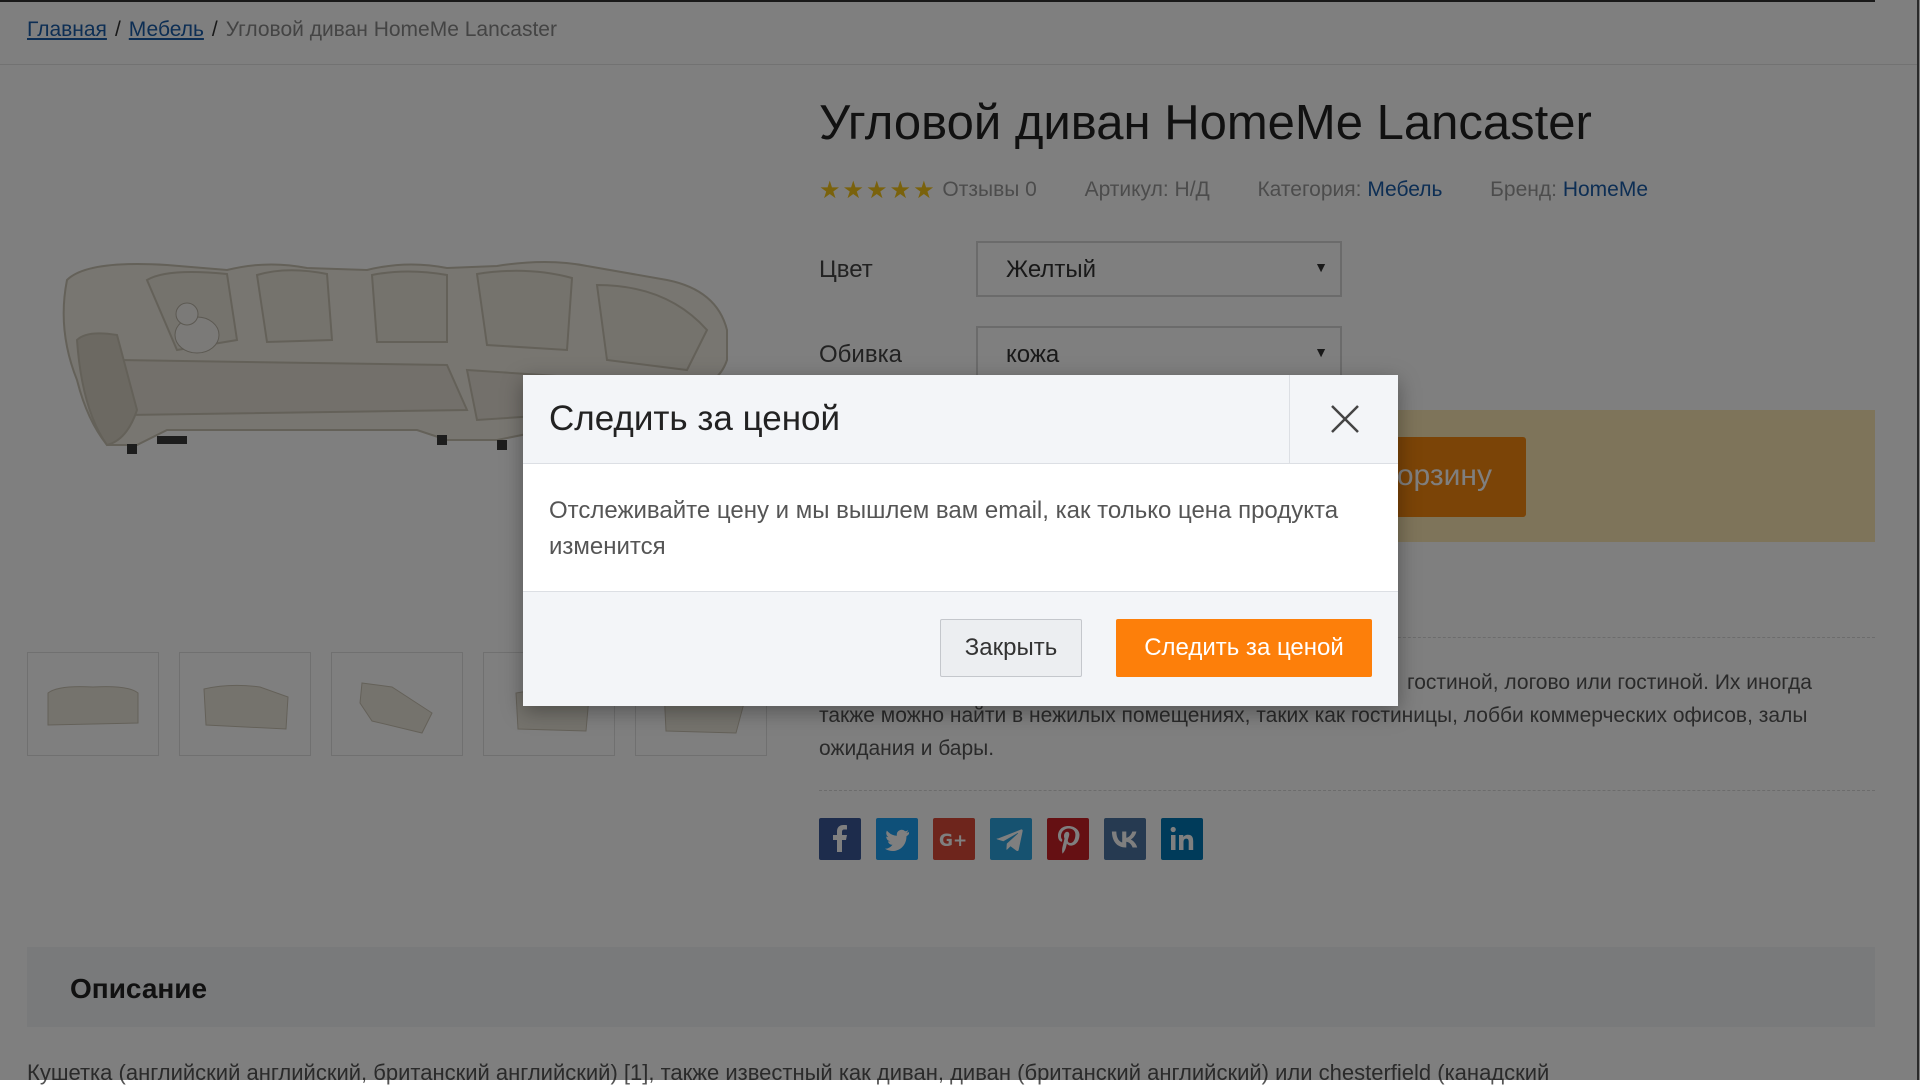  I want to click on track-price-button: Следить за ценой, so click(1244, 648).